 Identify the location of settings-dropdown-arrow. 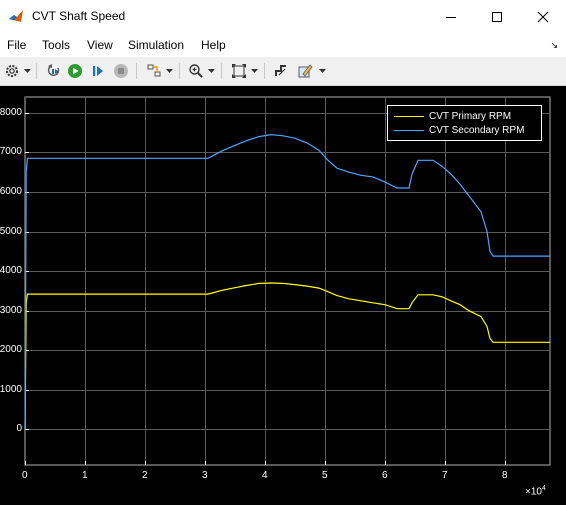
(27, 70).